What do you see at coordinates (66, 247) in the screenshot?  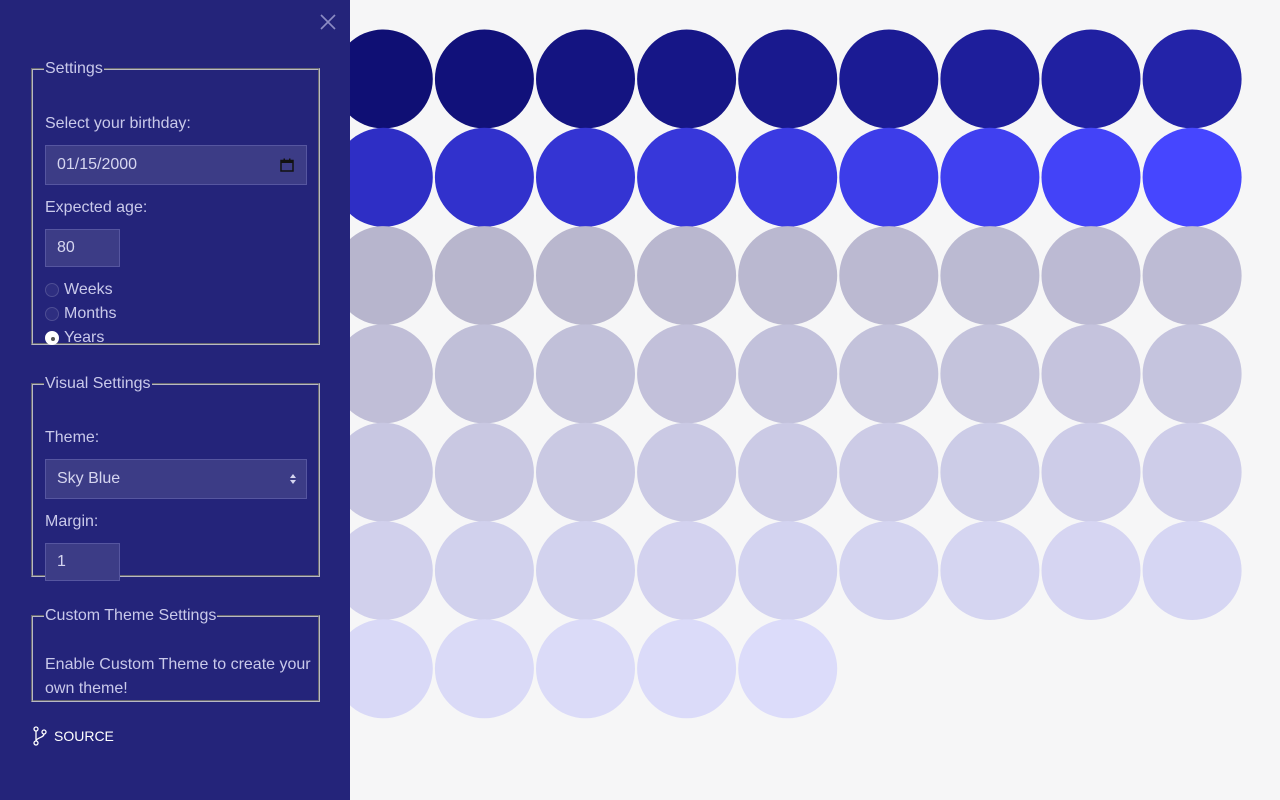 I see `expected-age-value: 80` at bounding box center [66, 247].